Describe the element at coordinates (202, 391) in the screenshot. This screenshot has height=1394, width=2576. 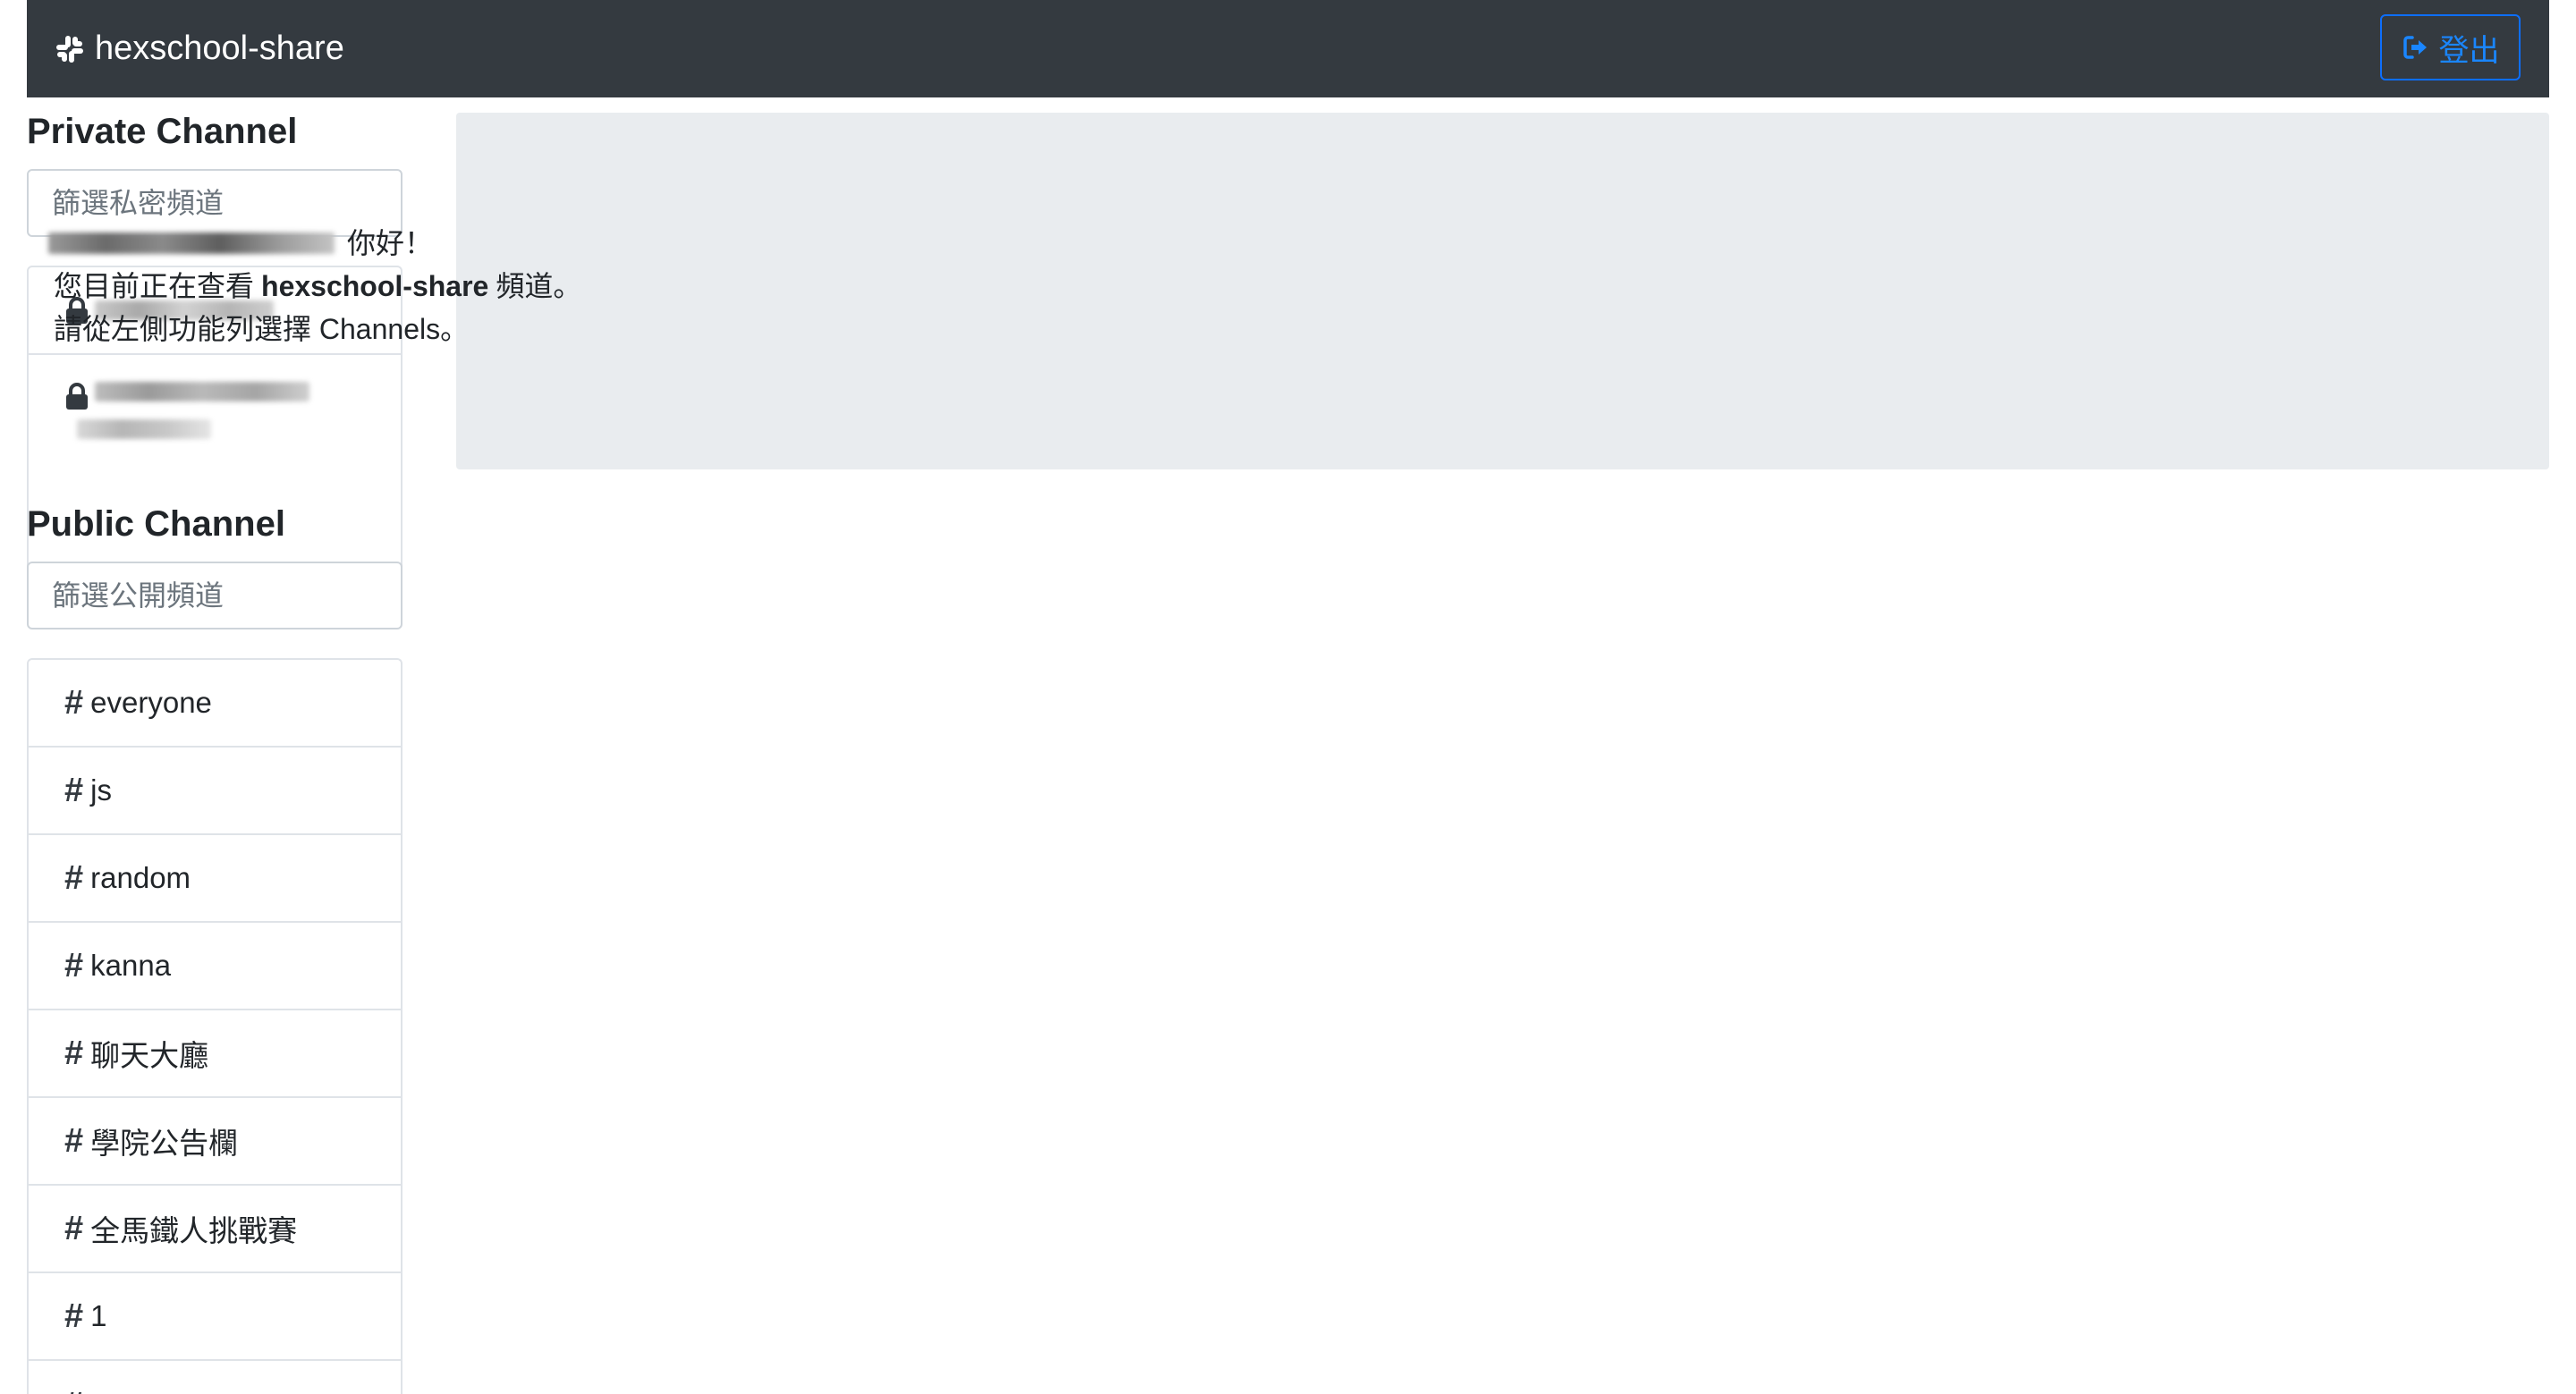
I see `private-channel-name` at that location.